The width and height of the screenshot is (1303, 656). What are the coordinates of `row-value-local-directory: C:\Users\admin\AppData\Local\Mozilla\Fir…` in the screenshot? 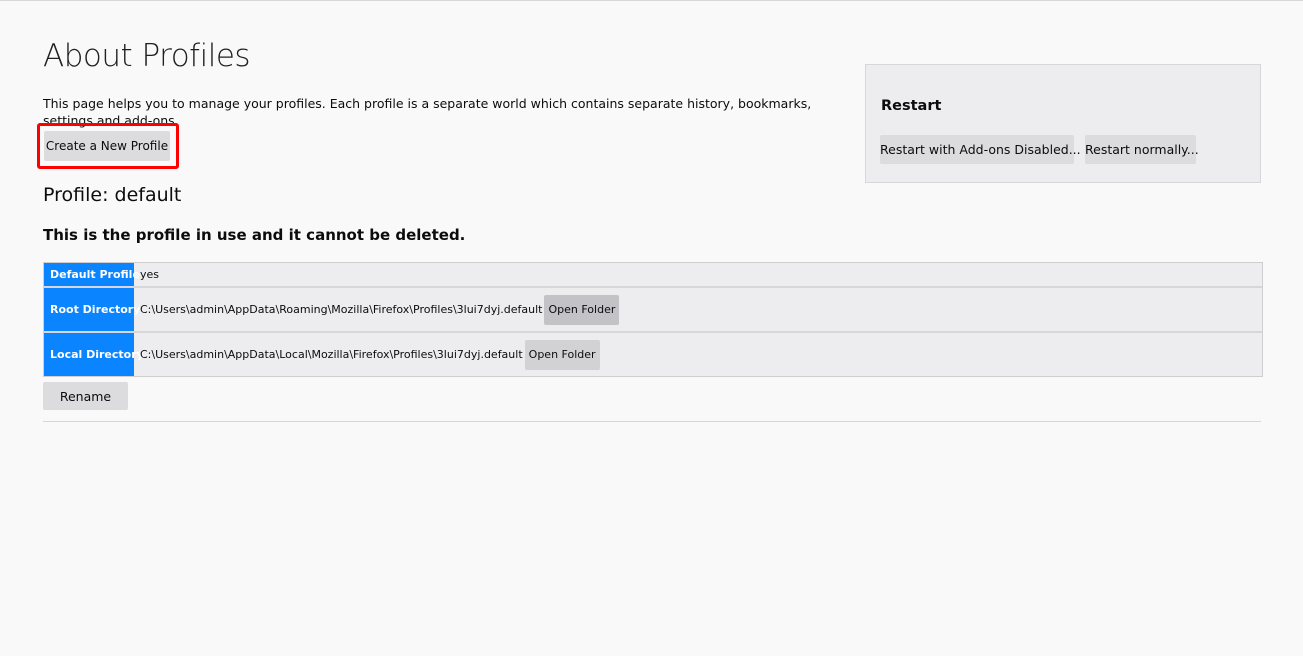 It's located at (699, 354).